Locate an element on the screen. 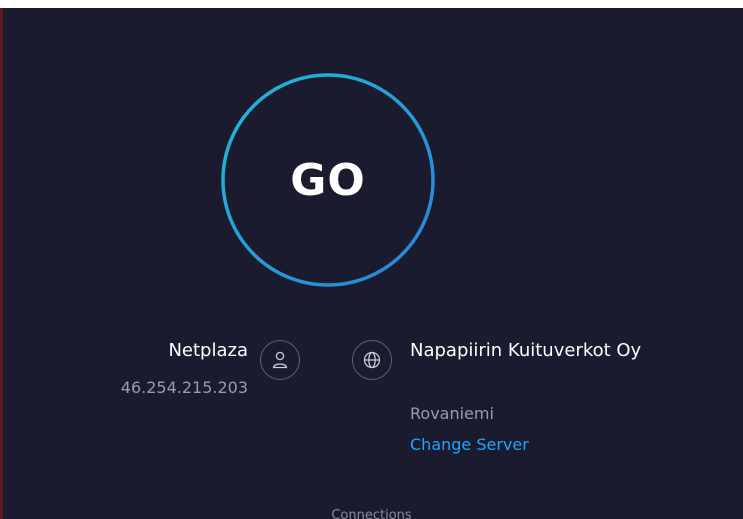  go-button: GO is located at coordinates (328, 180).